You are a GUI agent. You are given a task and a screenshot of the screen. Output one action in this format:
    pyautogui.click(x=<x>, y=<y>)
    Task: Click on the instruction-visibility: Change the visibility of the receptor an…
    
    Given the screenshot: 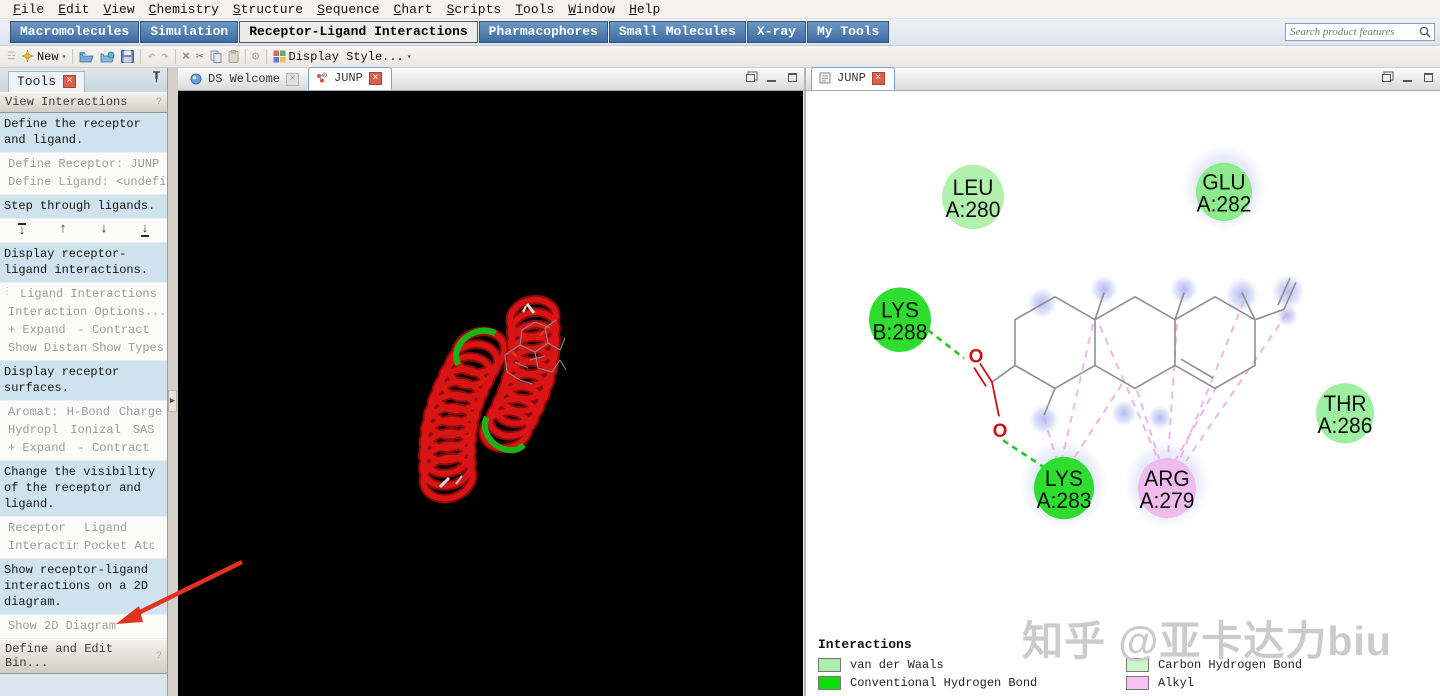 What is the action you would take?
    pyautogui.click(x=83, y=489)
    